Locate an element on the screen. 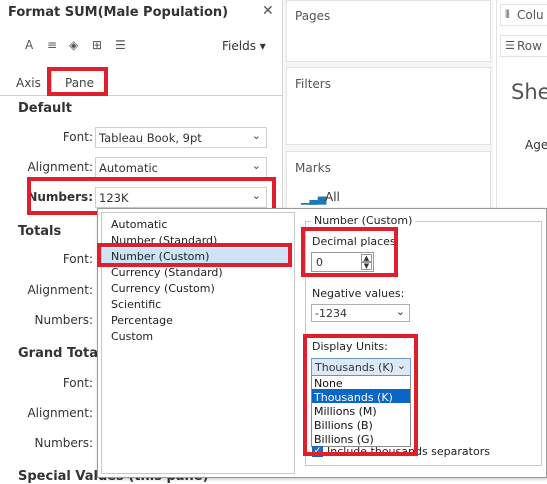 This screenshot has height=484, width=547. tab-pane: Pane is located at coordinates (79, 83).